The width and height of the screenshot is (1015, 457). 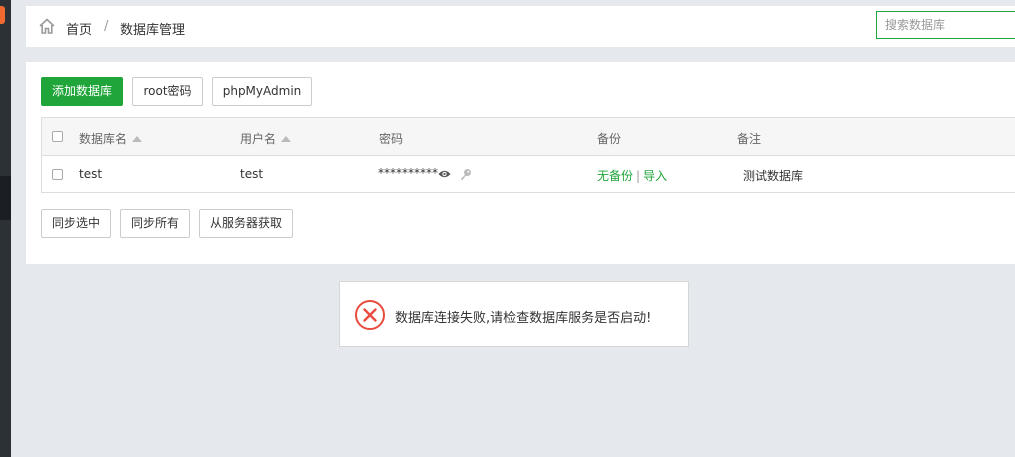 I want to click on no-backup-link: 无备份, so click(x=615, y=176).